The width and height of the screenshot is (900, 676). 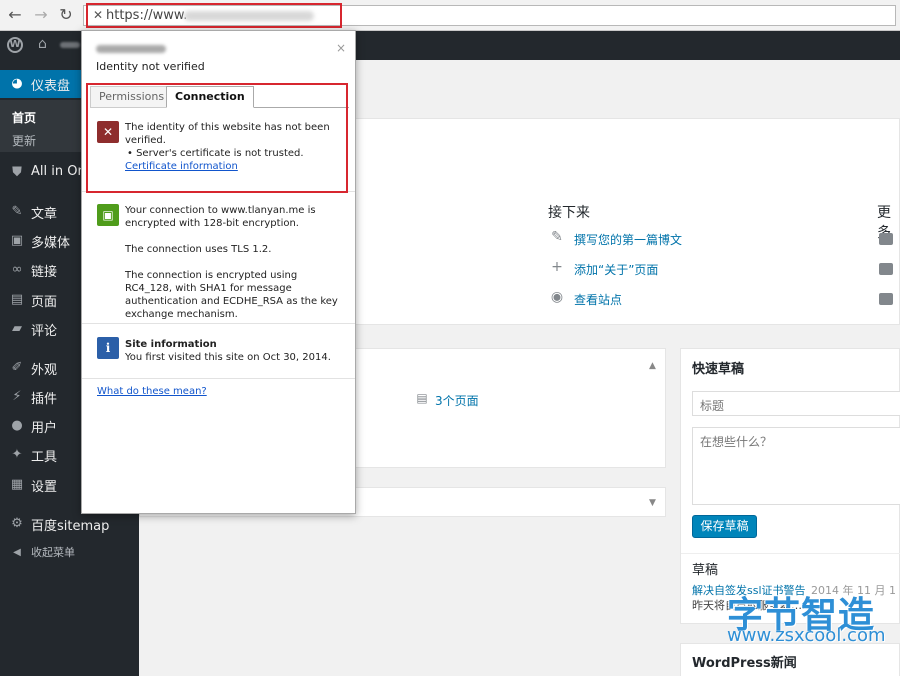 What do you see at coordinates (17, 328) in the screenshot?
I see `comment-icon: ▰` at bounding box center [17, 328].